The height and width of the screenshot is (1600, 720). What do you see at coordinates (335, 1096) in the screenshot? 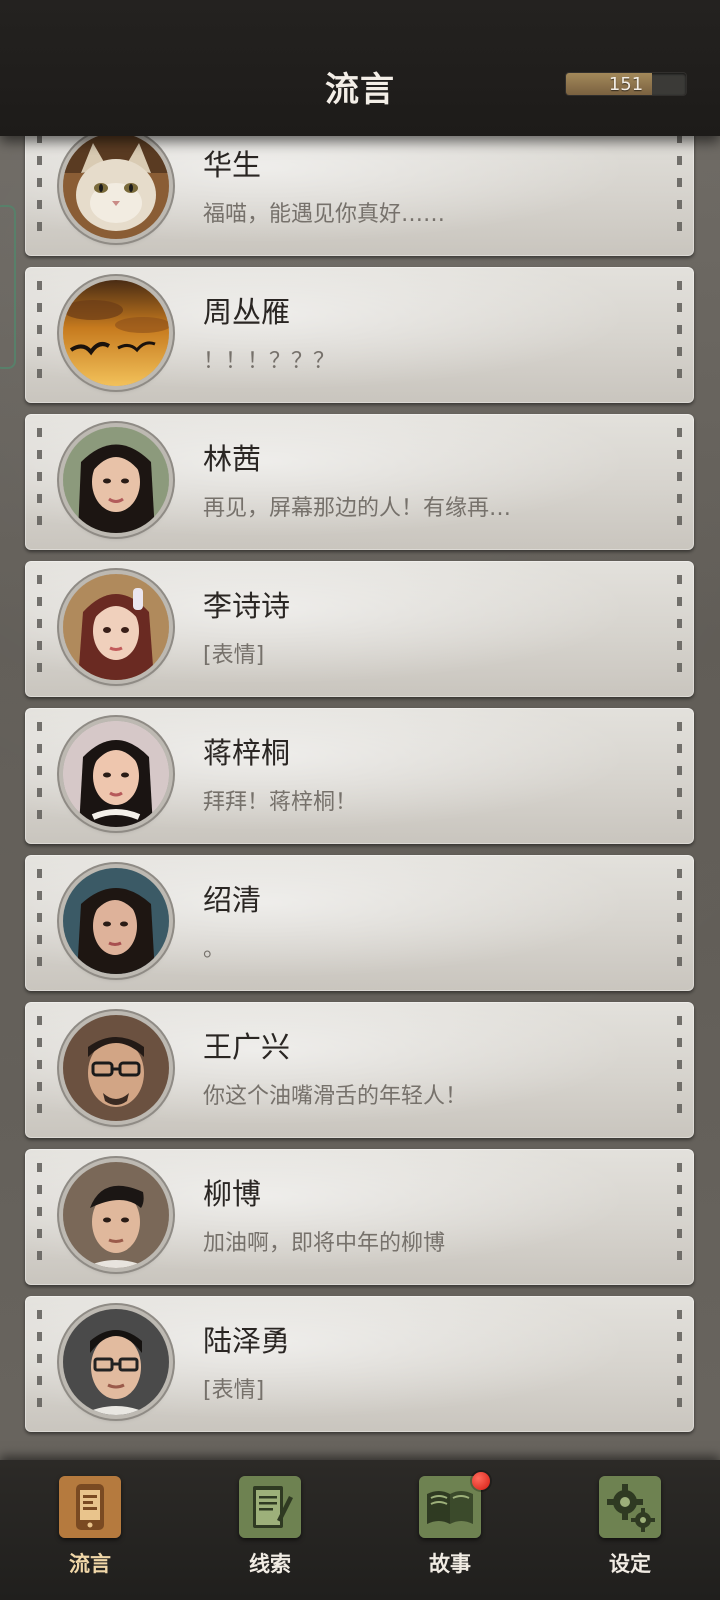
I see `last-message: 你这个油嘴滑舌的年轻人！` at bounding box center [335, 1096].